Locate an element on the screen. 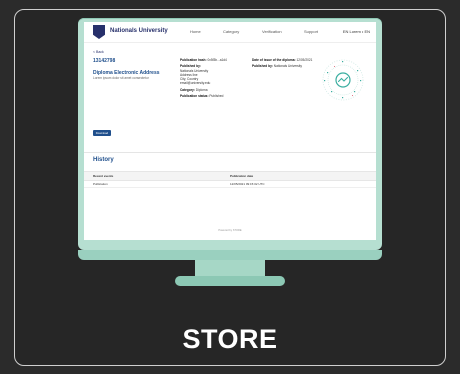 The image size is (460, 374). store-label: STORE is located at coordinates (230, 339).